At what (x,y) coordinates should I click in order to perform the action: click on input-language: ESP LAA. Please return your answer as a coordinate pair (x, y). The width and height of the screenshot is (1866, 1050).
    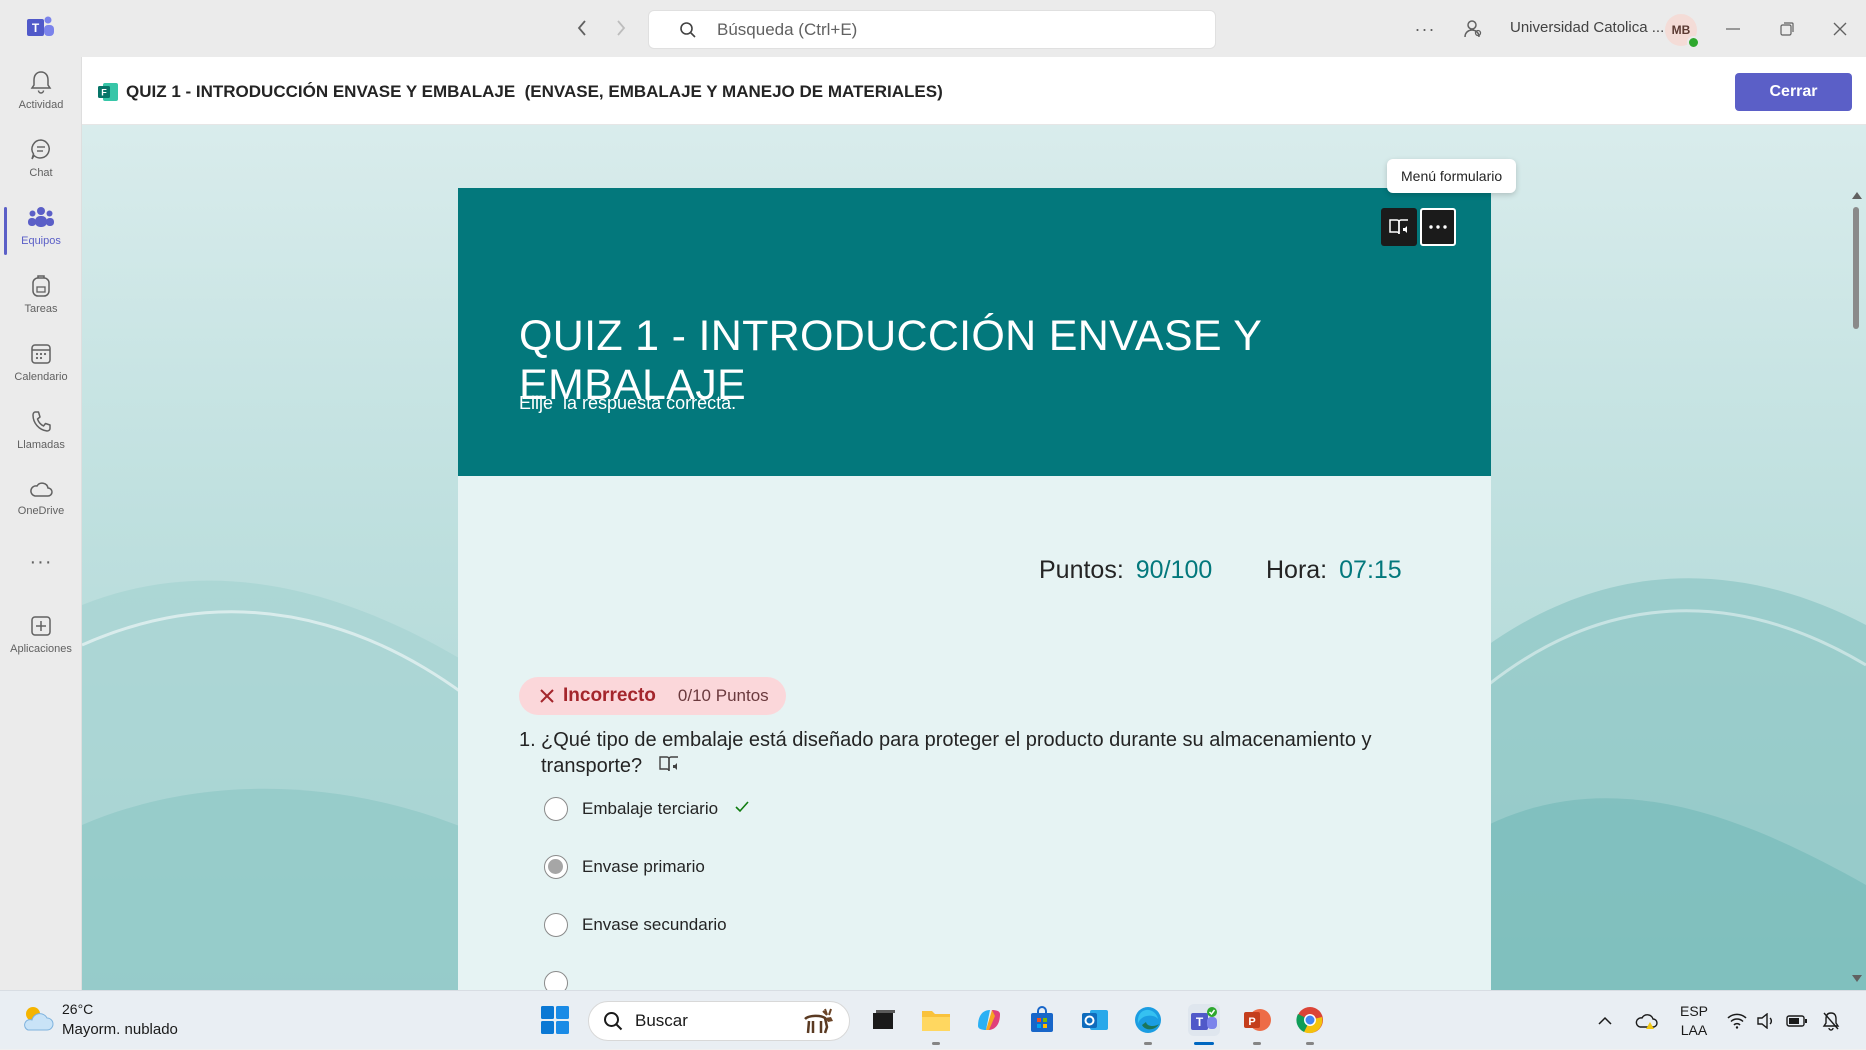
    Looking at the image, I should click on (1694, 1021).